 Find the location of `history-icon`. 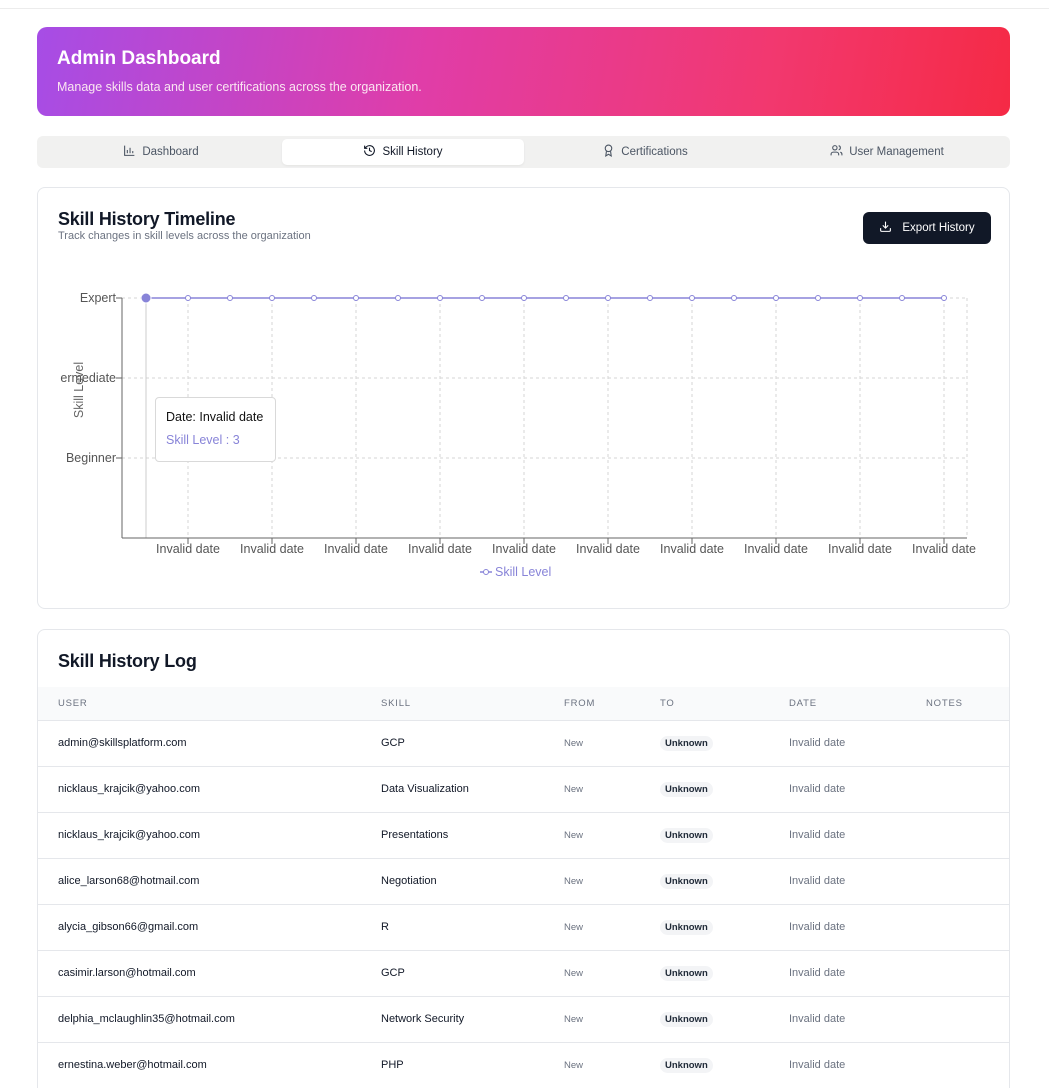

history-icon is located at coordinates (369, 152).